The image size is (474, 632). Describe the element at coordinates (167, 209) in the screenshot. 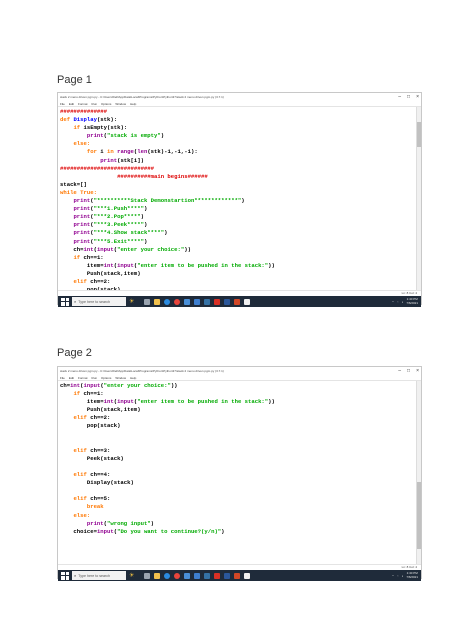

I see `code-line: print("***1.Push****")` at that location.